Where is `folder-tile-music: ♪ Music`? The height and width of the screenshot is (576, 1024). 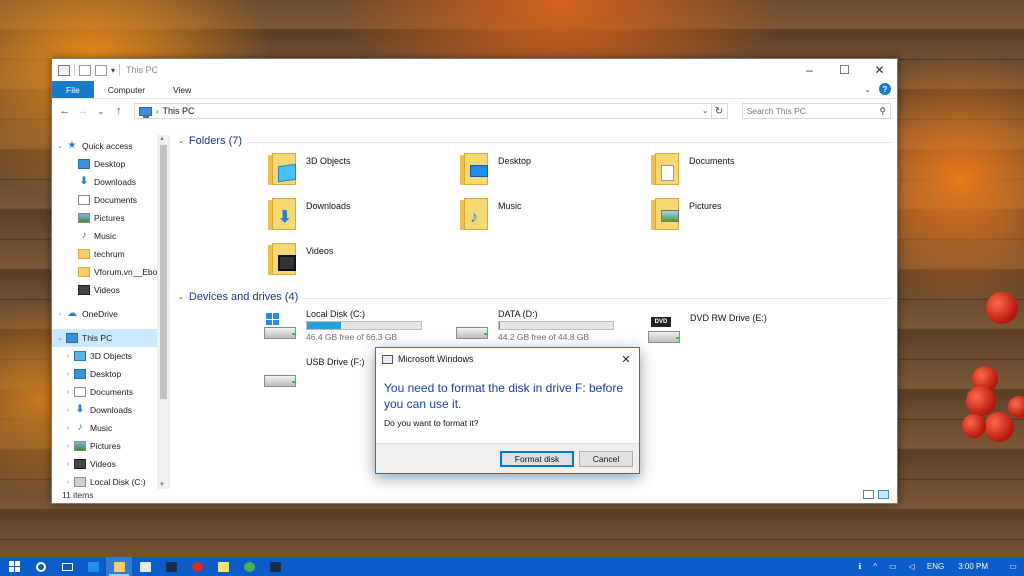
folder-tile-music: ♪ Music is located at coordinates (491, 214).